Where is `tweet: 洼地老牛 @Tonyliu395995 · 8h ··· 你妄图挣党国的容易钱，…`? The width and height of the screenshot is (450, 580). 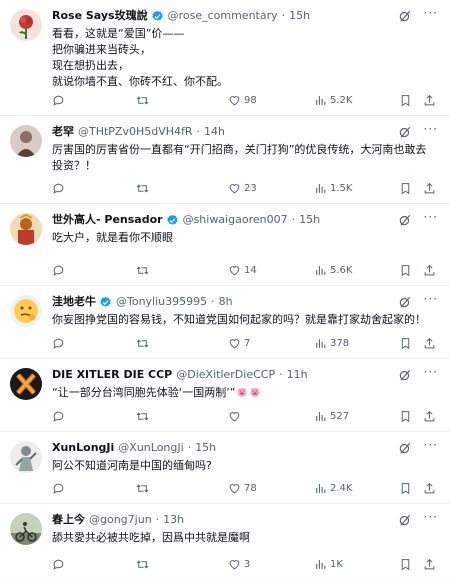 tweet: 洼地老牛 @Tonyliu395995 · 8h ··· 你妄图挣党国的容易钱，… is located at coordinates (225, 322).